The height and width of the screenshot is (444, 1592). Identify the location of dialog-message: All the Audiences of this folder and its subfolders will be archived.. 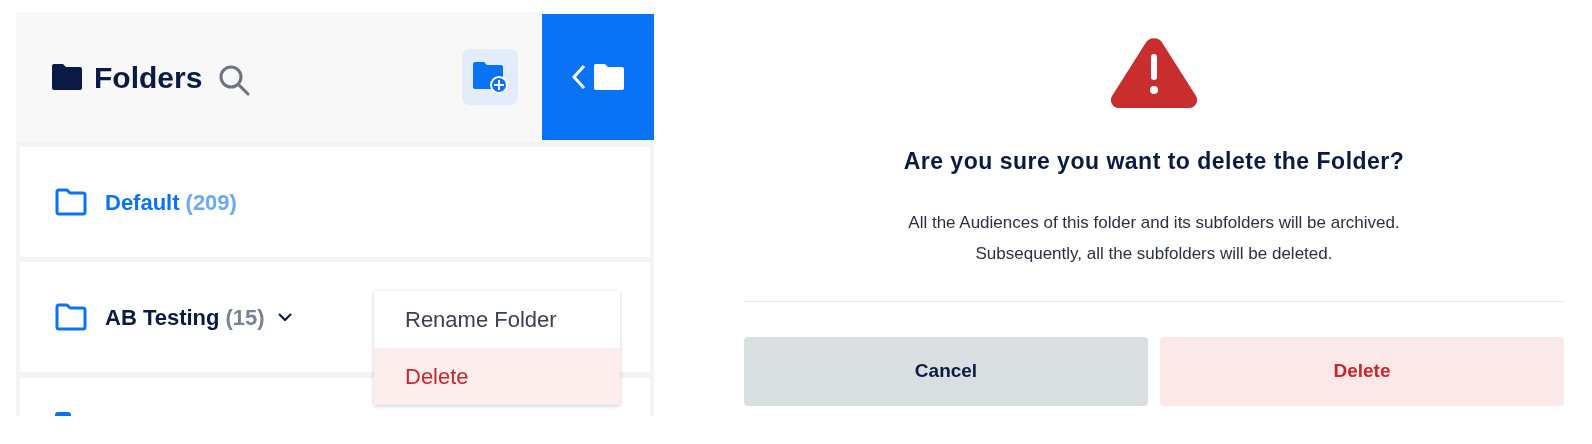
(1154, 222).